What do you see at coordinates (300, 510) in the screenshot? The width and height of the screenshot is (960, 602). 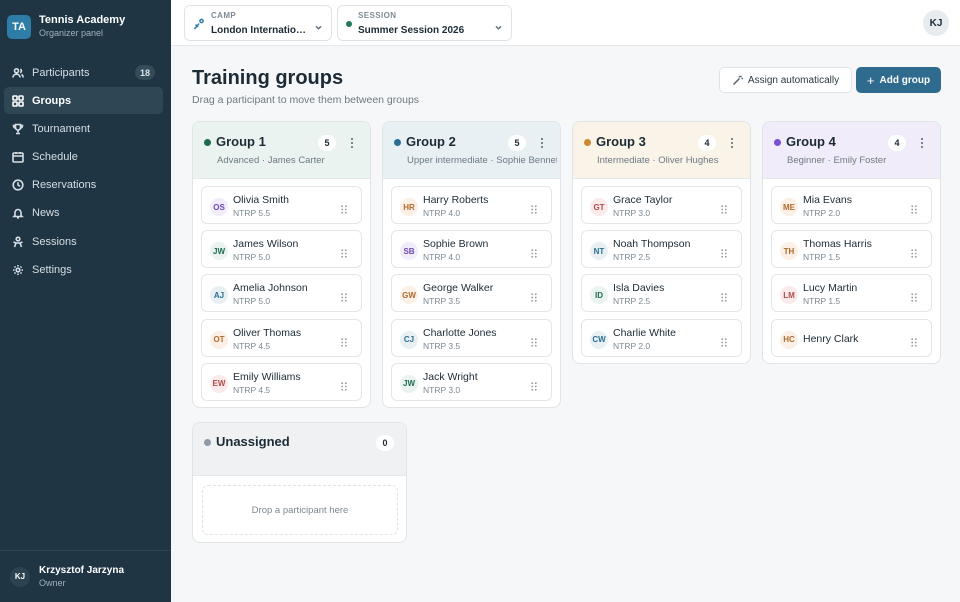 I see `drop-zone: Drop a participant here` at bounding box center [300, 510].